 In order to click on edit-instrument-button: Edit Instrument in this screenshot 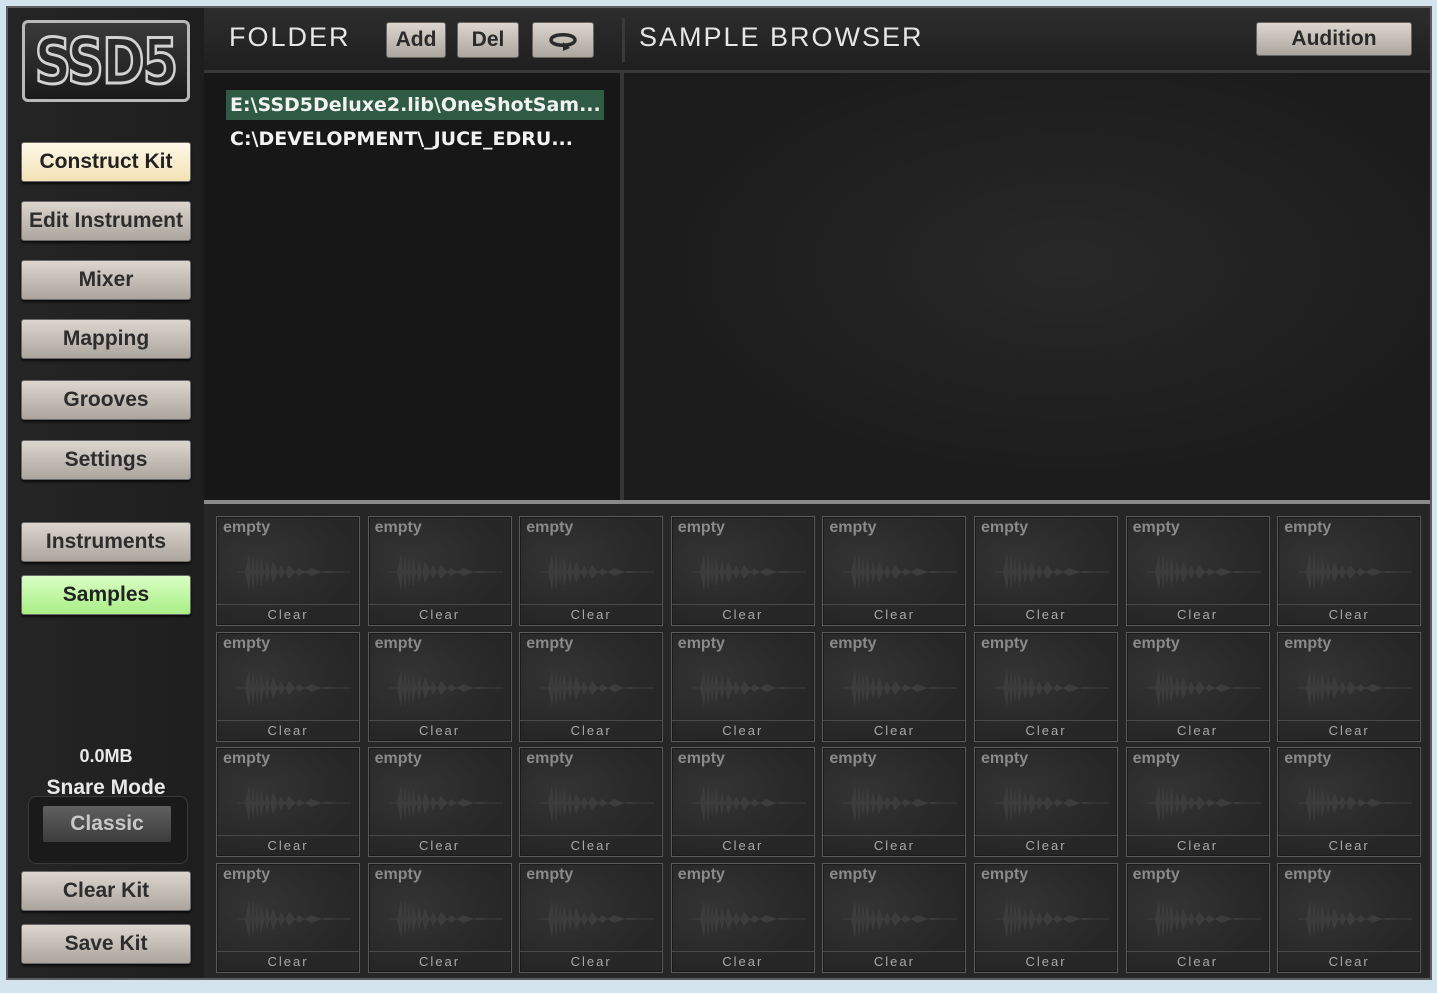, I will do `click(106, 221)`.